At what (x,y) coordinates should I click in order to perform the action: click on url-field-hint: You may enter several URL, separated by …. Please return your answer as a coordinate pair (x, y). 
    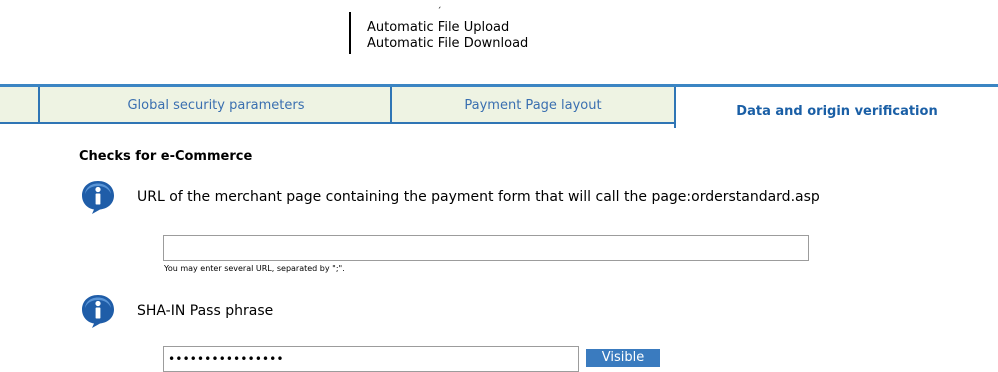
    Looking at the image, I should click on (254, 268).